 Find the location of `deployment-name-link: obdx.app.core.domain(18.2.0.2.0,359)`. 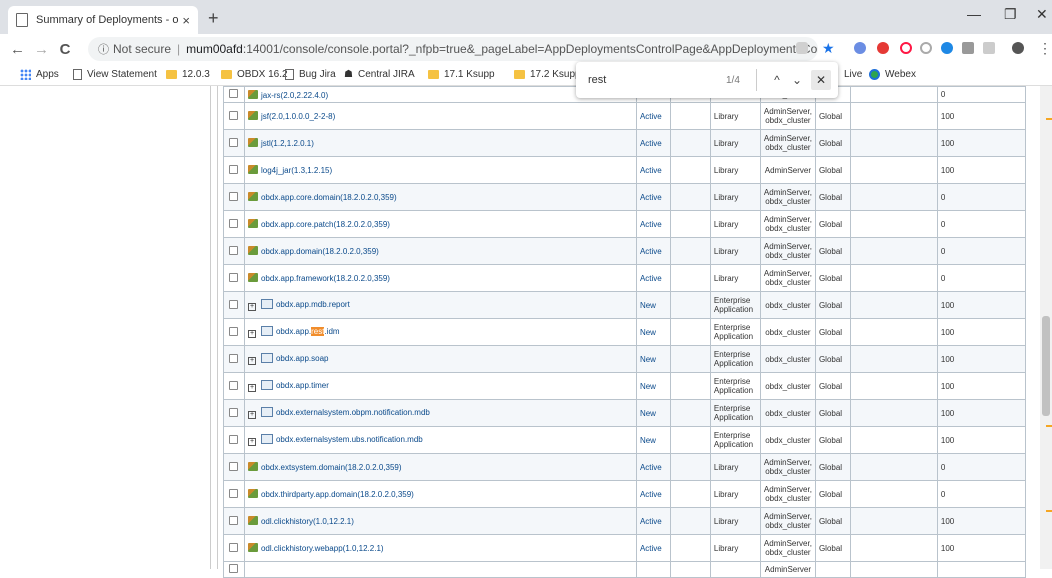

deployment-name-link: obdx.app.core.domain(18.2.0.2.0,359) is located at coordinates (440, 197).